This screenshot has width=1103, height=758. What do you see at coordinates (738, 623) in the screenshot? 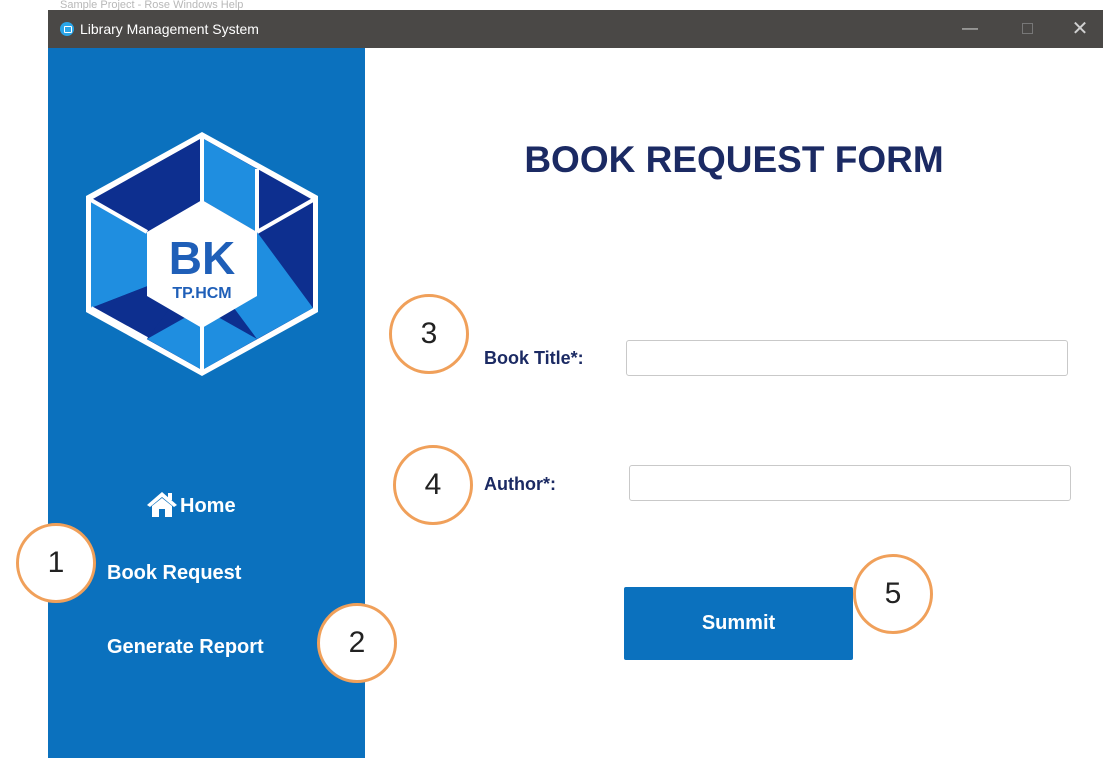
I see `submit-button: Summit` at bounding box center [738, 623].